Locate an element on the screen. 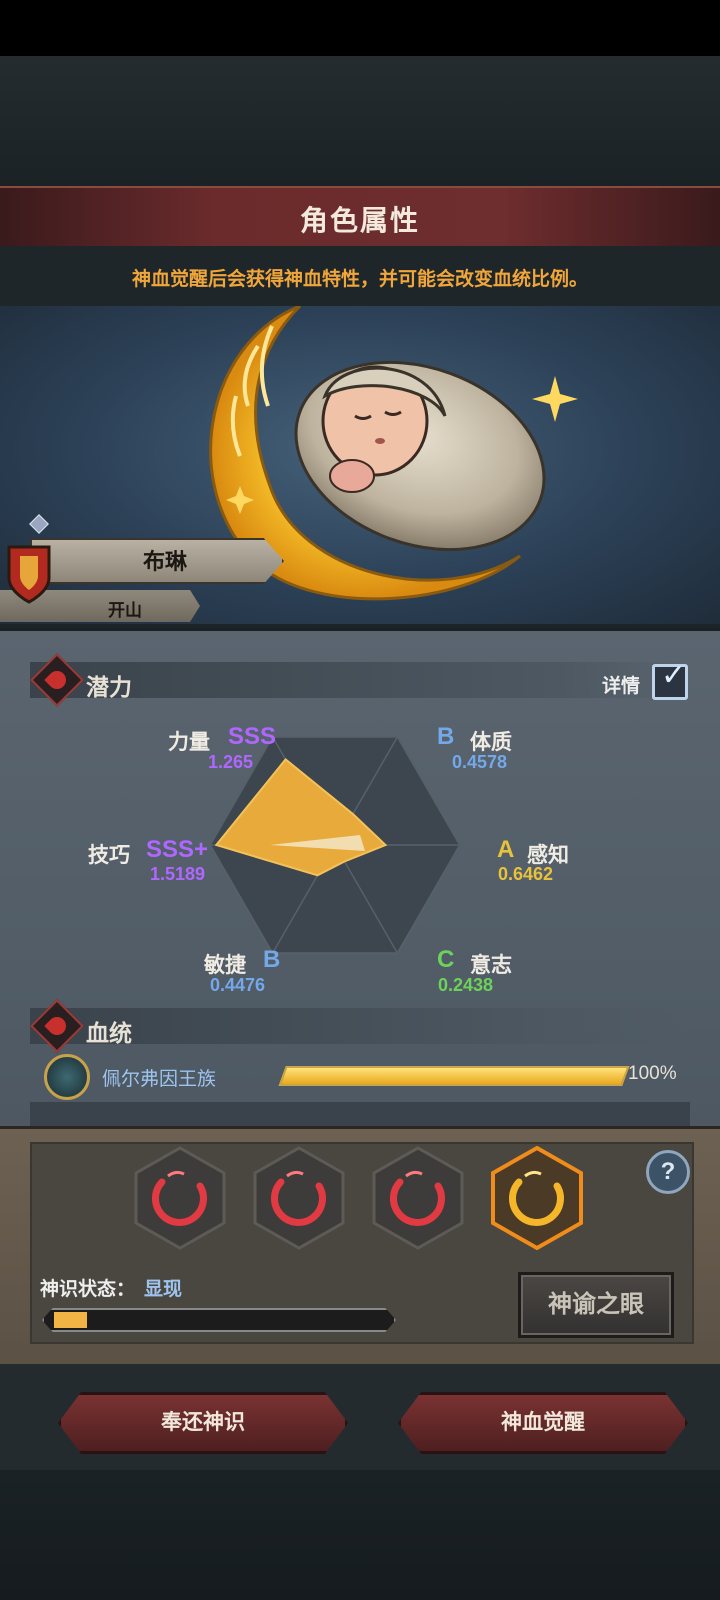  stat-grade-agility: B is located at coordinates (272, 959).